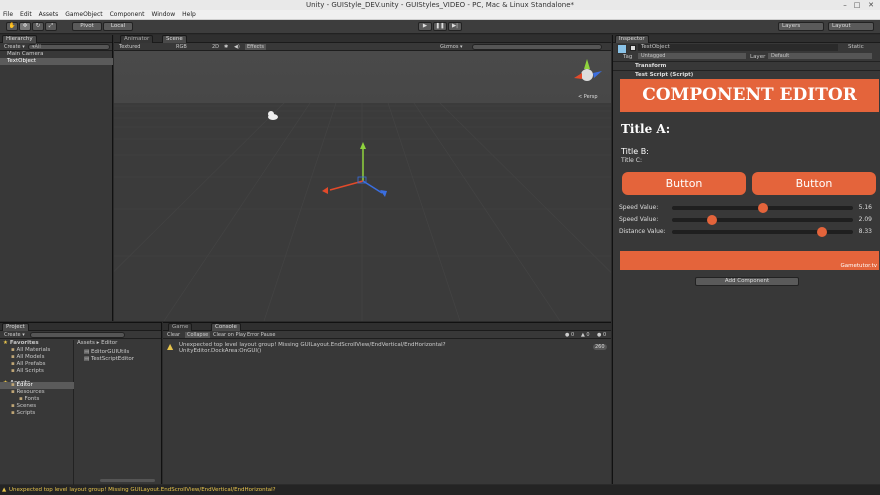 This screenshot has height=495, width=880. I want to click on persp-label: < Persp, so click(588, 97).